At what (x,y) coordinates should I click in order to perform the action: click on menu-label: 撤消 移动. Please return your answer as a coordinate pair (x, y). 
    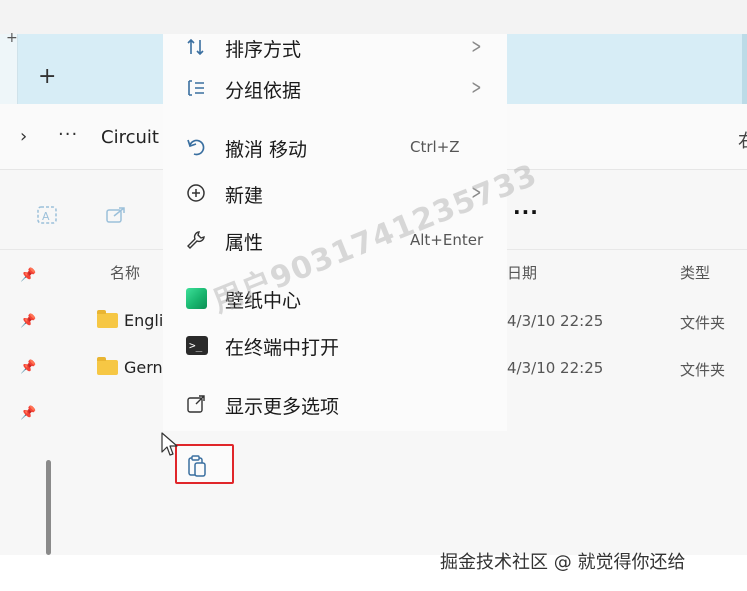
    Looking at the image, I should click on (266, 150).